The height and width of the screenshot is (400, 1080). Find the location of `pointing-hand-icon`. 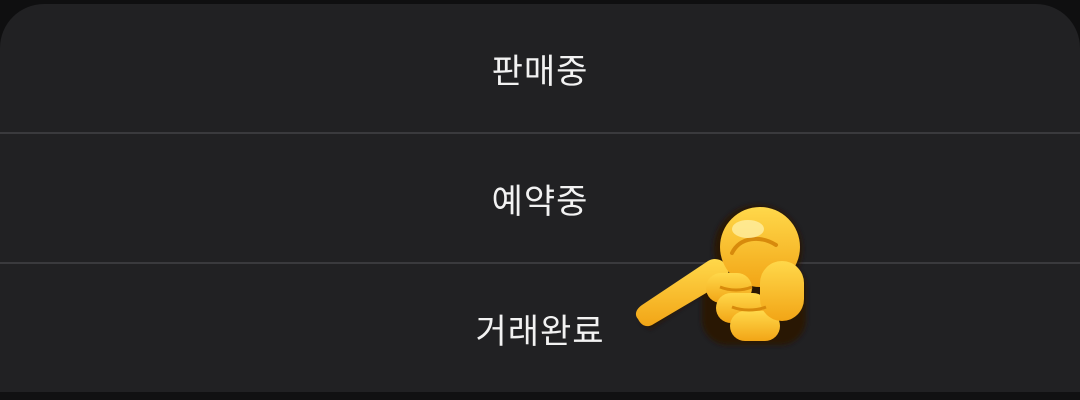

pointing-hand-icon is located at coordinates (720, 275).